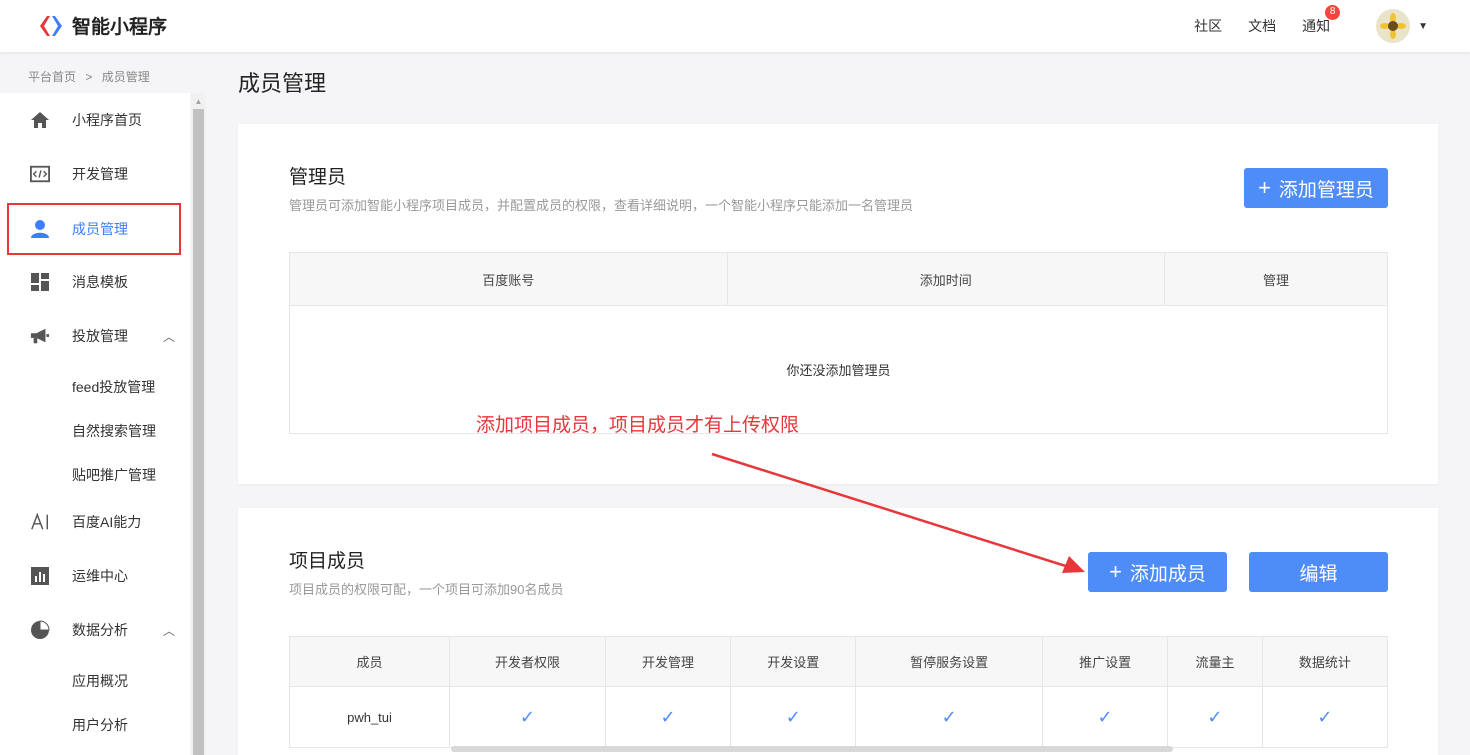  Describe the element at coordinates (1325, 661) in the screenshot. I see `column-header: 数据统计` at that location.